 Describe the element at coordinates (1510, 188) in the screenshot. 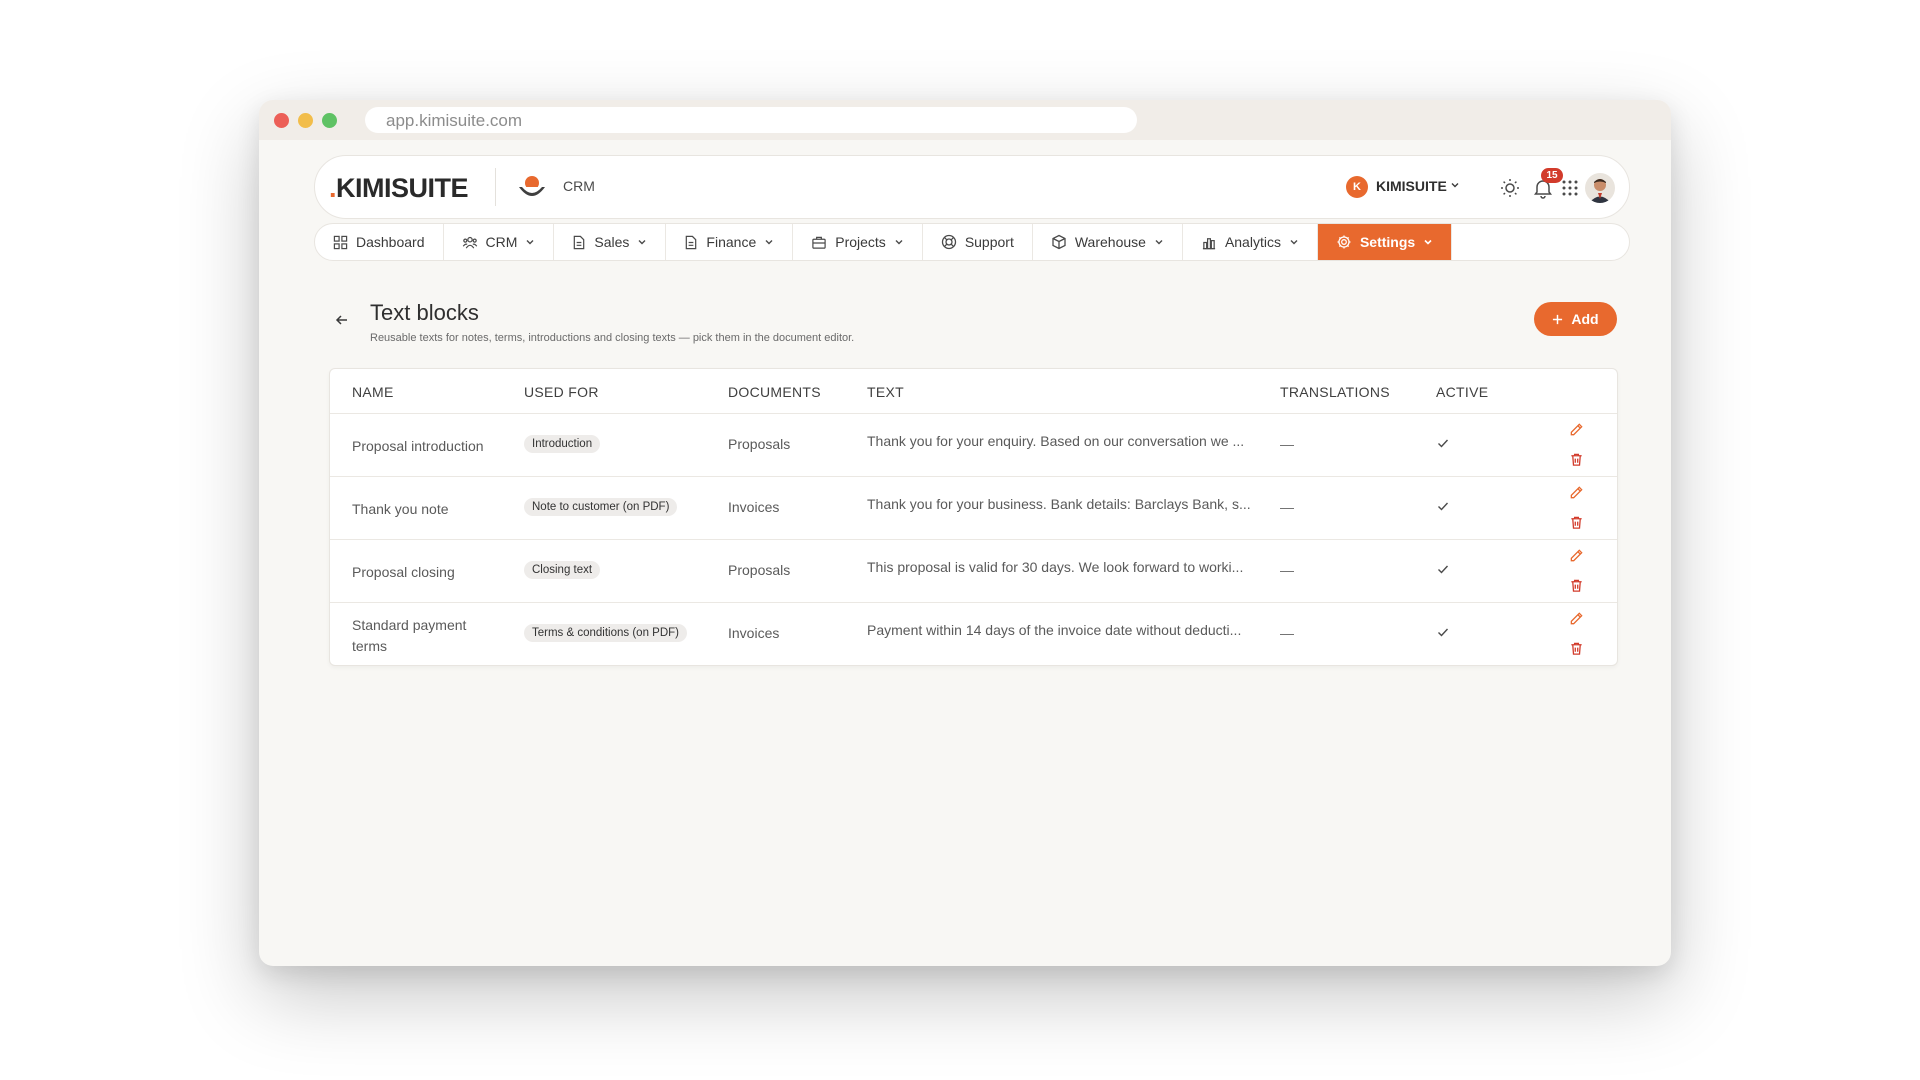

I see `sun-icon` at that location.